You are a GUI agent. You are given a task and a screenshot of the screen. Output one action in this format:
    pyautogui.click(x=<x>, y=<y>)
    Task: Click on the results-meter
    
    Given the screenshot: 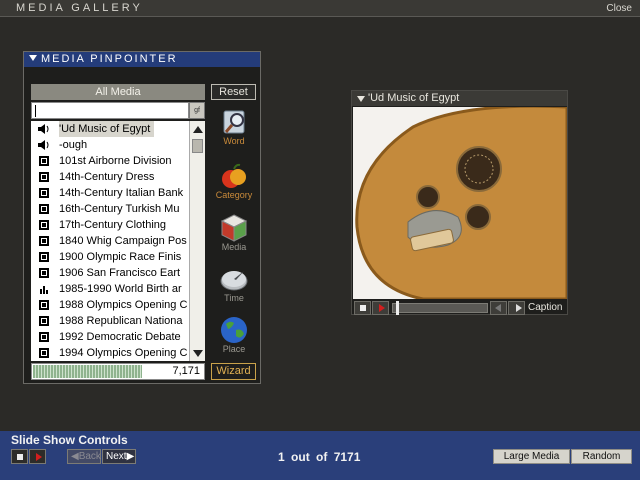 What is the action you would take?
    pyautogui.click(x=87, y=371)
    